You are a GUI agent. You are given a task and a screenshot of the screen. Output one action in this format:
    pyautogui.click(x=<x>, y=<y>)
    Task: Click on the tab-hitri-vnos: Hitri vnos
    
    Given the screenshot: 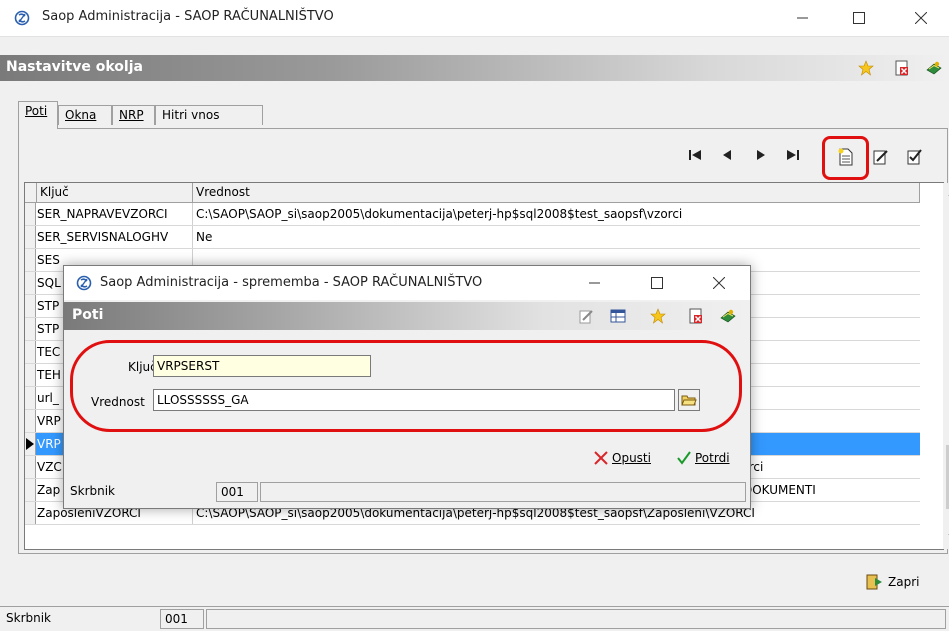 What is the action you would take?
    pyautogui.click(x=209, y=115)
    